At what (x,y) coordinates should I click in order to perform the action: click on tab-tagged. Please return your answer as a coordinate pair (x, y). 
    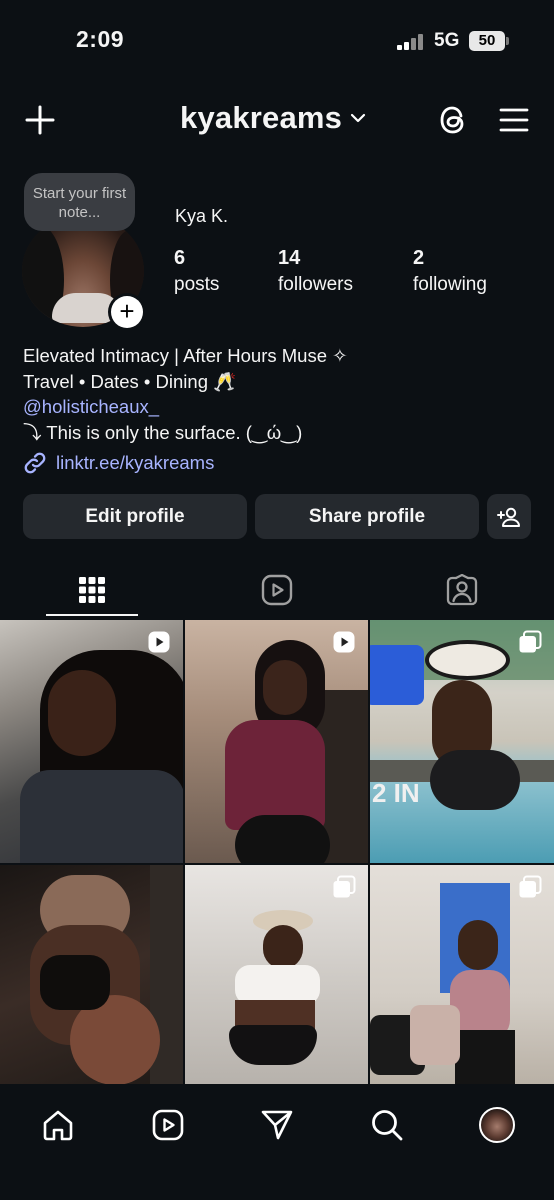
    Looking at the image, I should click on (462, 590).